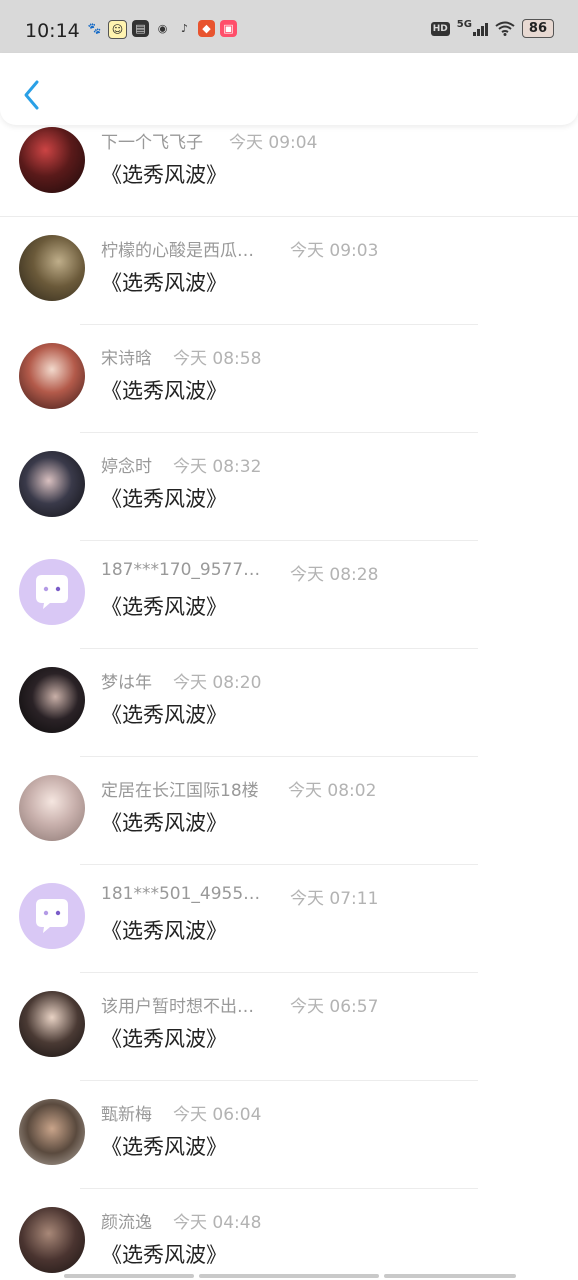  I want to click on list-item: 定居在长江国际18楼 今天 08:02 《选秀风波》, so click(289, 811).